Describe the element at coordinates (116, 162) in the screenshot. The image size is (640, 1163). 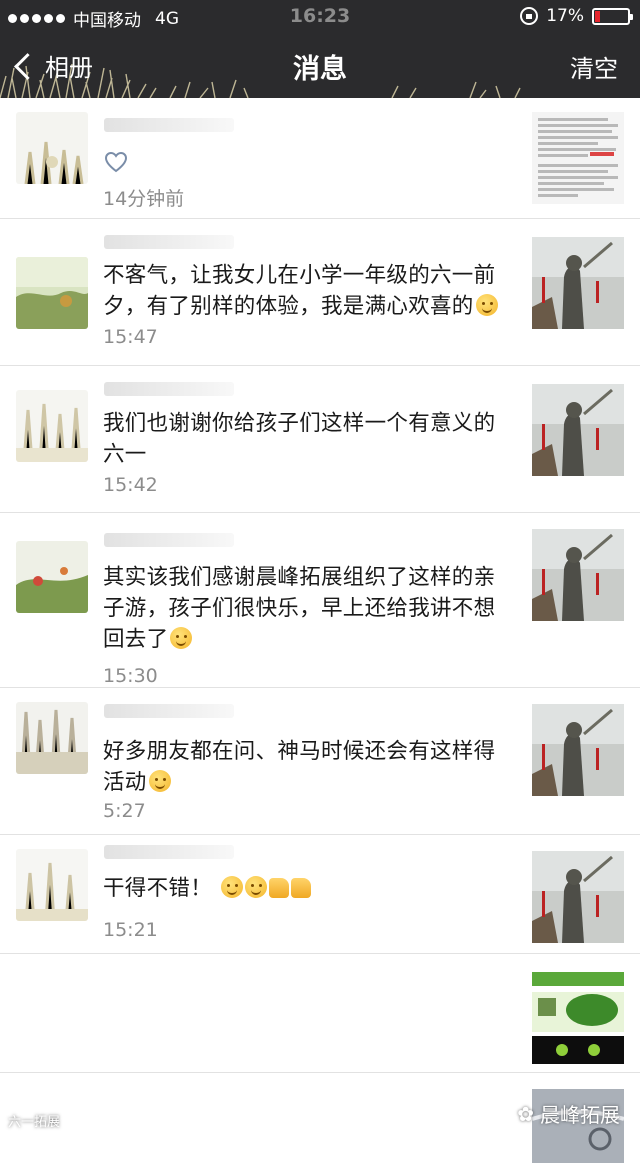
I see `heart-icon` at that location.